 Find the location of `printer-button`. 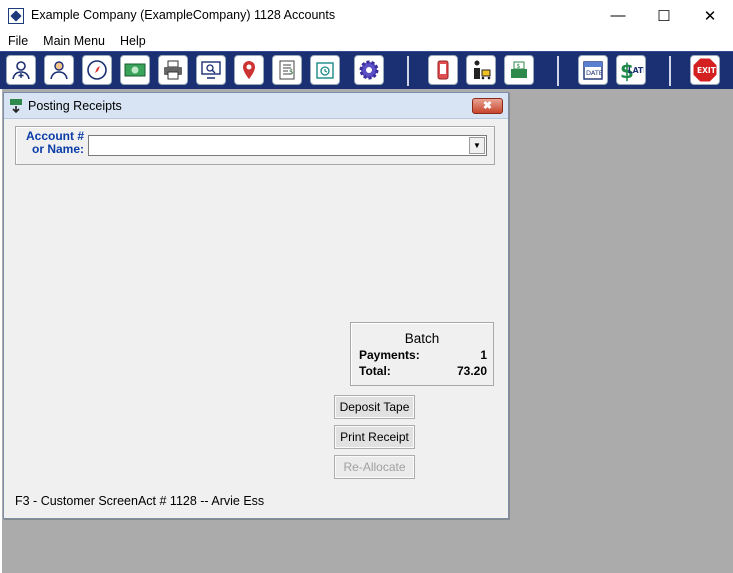

printer-button is located at coordinates (173, 70).